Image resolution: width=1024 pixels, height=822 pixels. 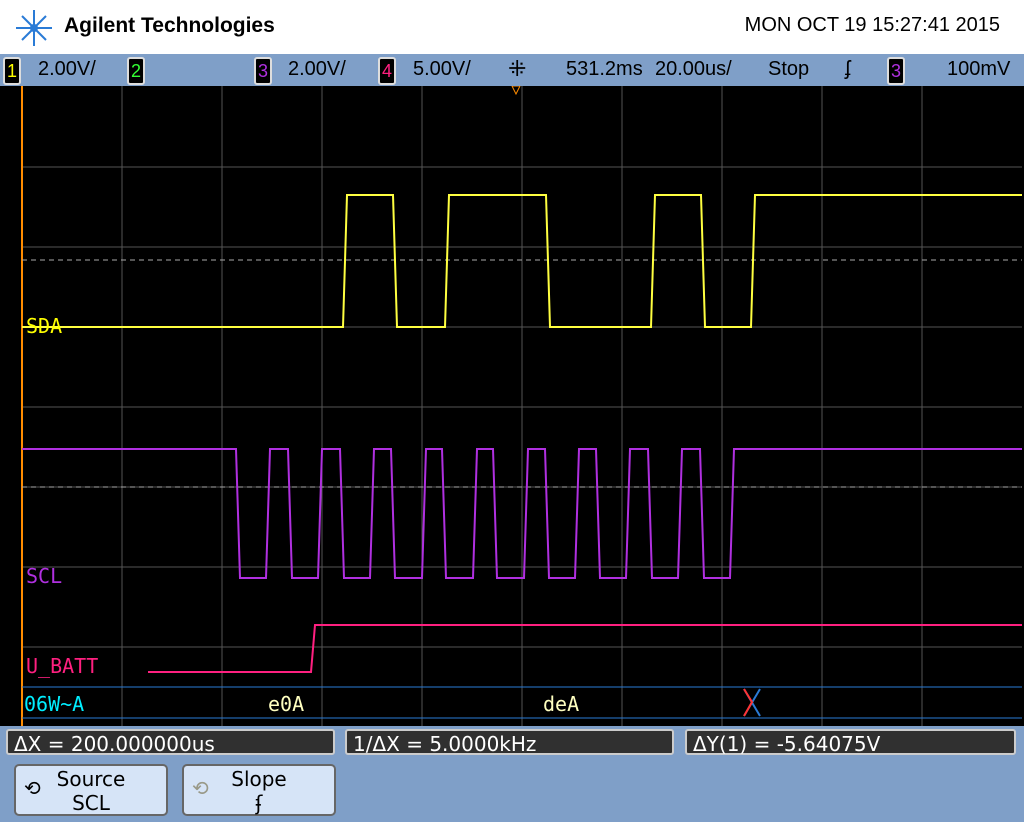 I want to click on ch2-badge: 2, so click(x=136, y=71).